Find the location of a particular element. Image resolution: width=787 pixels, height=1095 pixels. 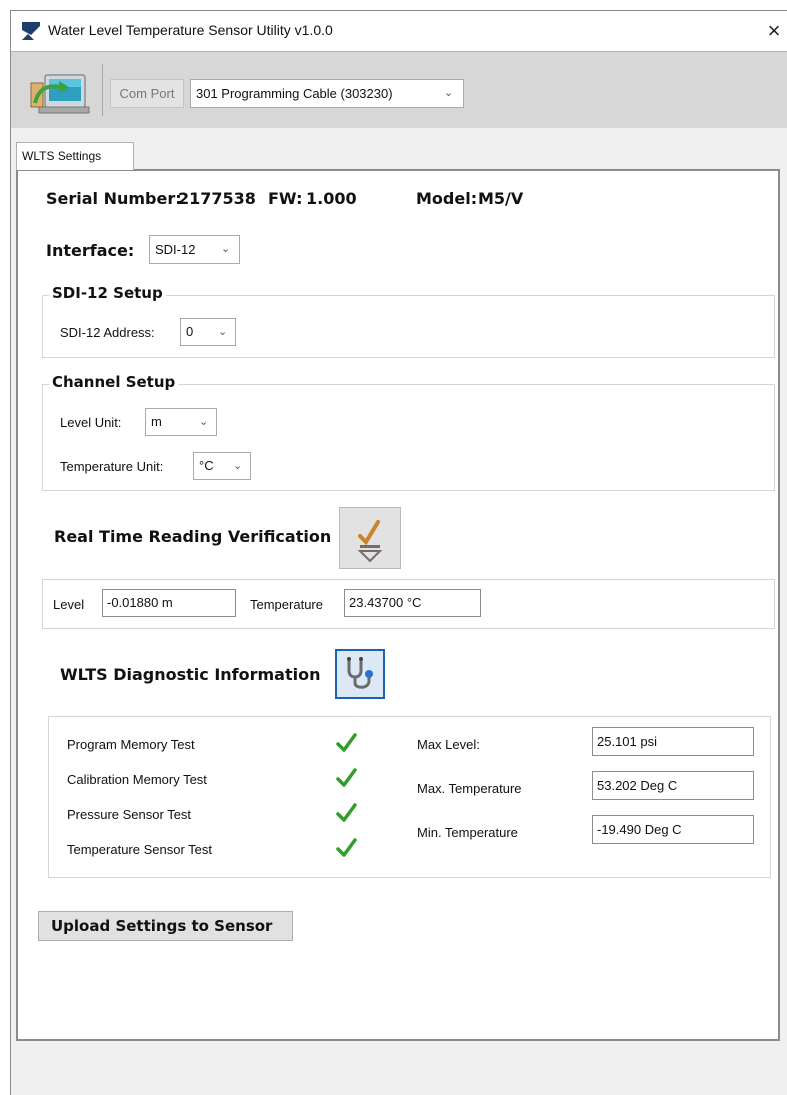

upload-settings-button: Upload Settings to Sensor is located at coordinates (165, 926).